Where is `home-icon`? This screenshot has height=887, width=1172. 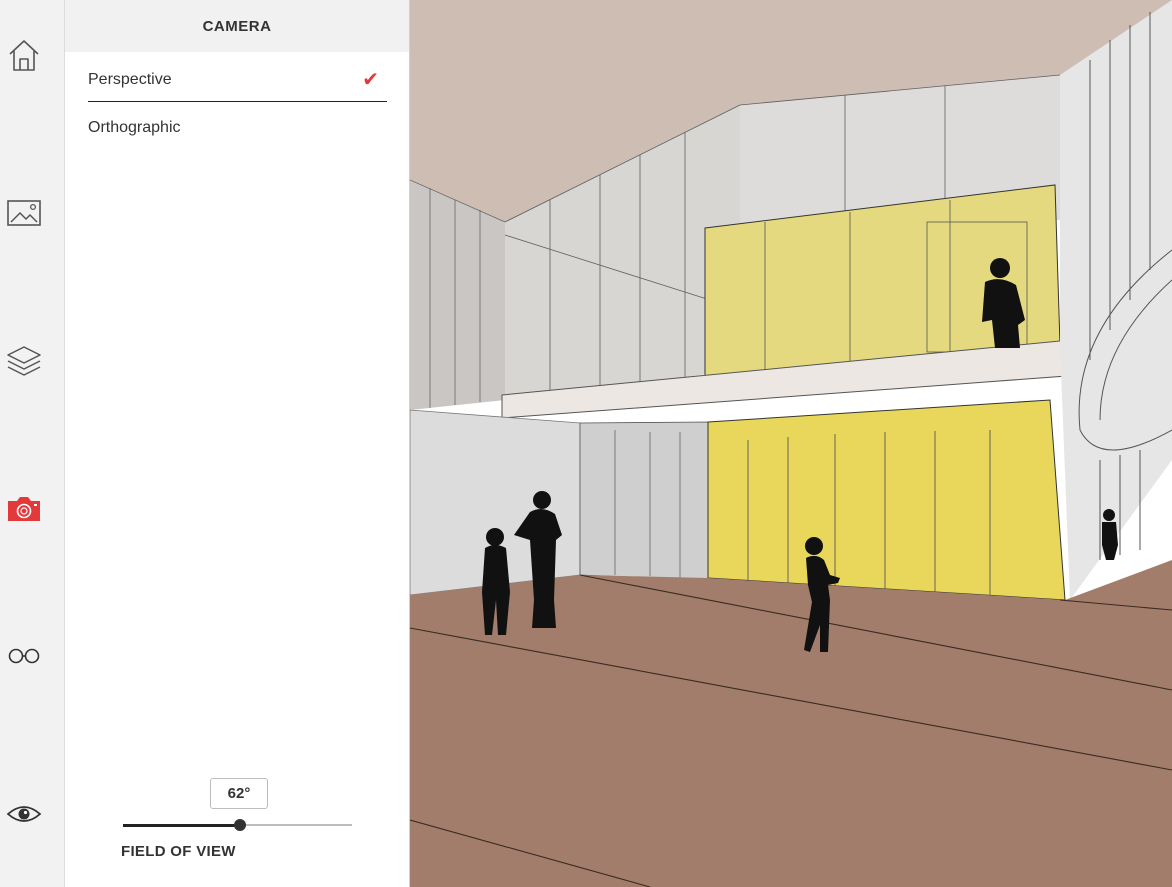
home-icon is located at coordinates (24, 55).